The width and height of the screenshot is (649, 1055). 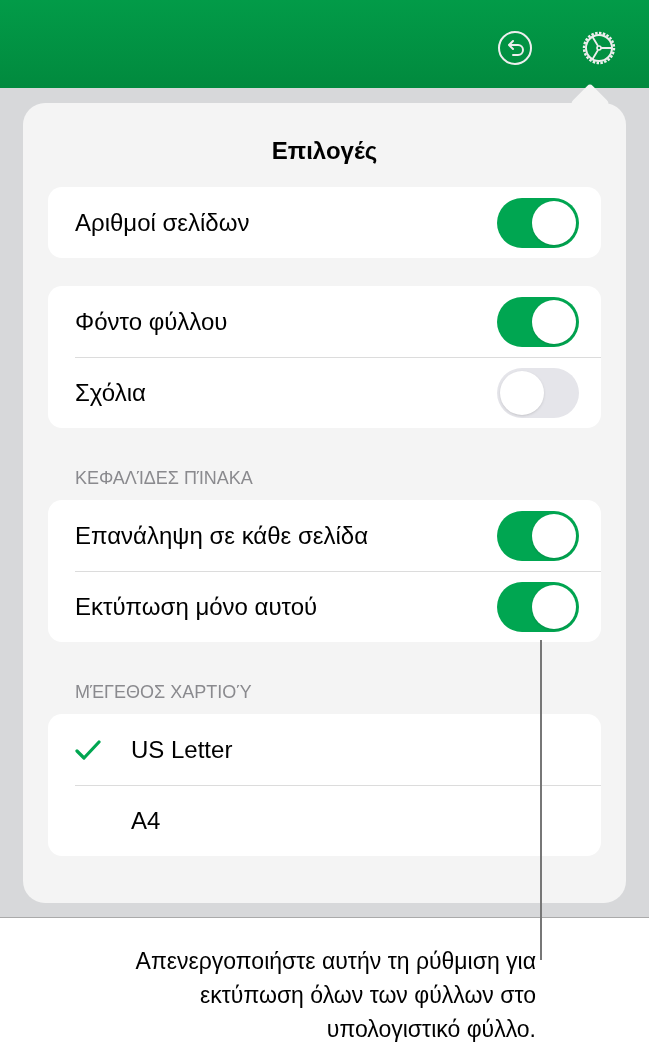 What do you see at coordinates (221, 535) in the screenshot?
I see `setting-label: Επανάληψη σε κάθε σελίδα` at bounding box center [221, 535].